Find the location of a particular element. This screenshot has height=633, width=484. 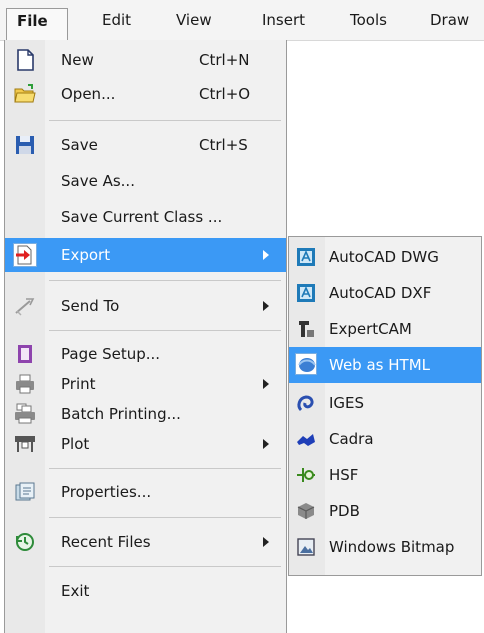

properties-icon is located at coordinates (25, 492).